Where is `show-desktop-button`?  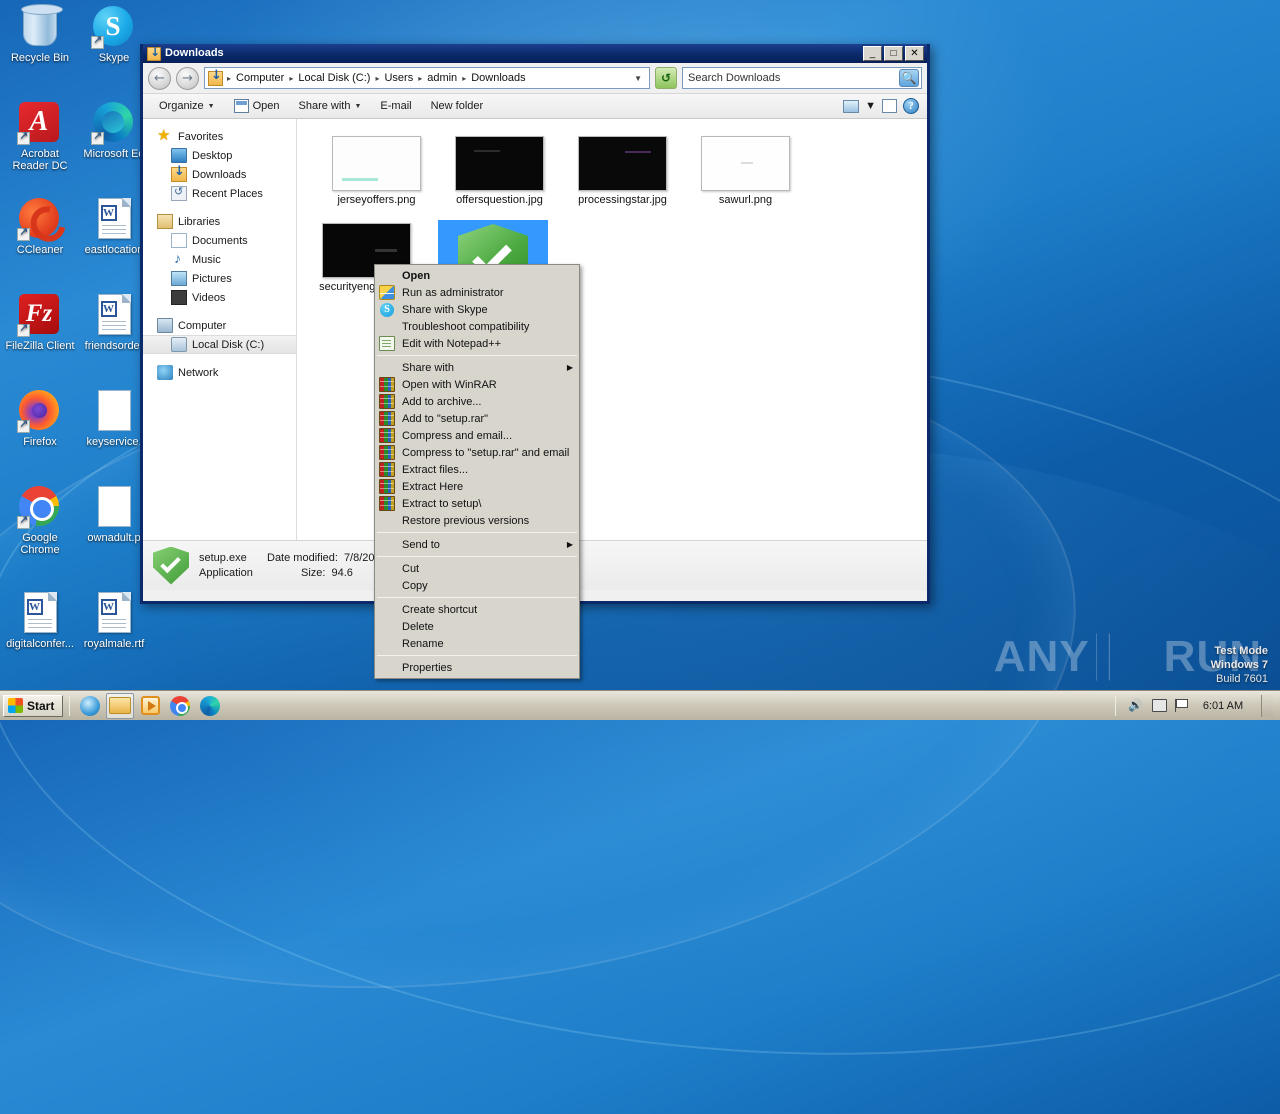
show-desktop-button is located at coordinates (1267, 705).